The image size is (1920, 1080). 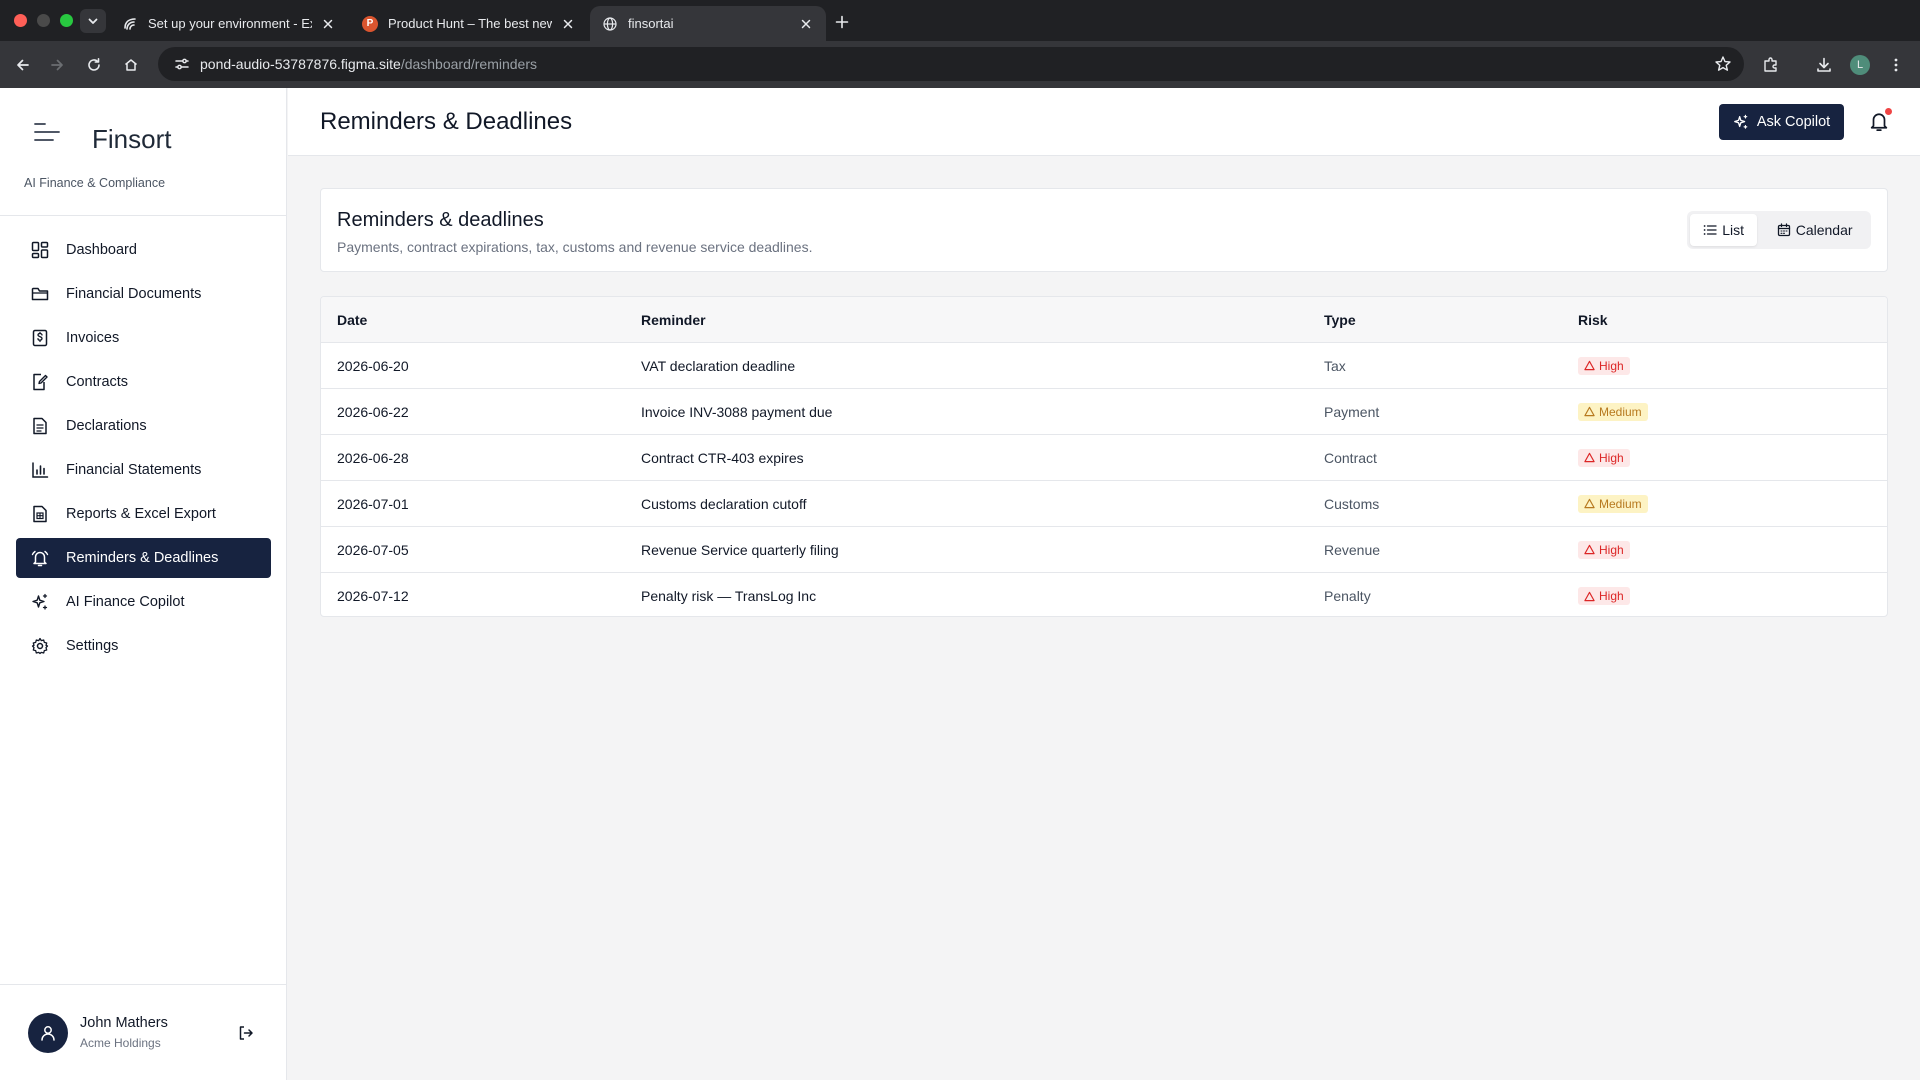 What do you see at coordinates (1347, 596) in the screenshot?
I see `cell-type: Penalty` at bounding box center [1347, 596].